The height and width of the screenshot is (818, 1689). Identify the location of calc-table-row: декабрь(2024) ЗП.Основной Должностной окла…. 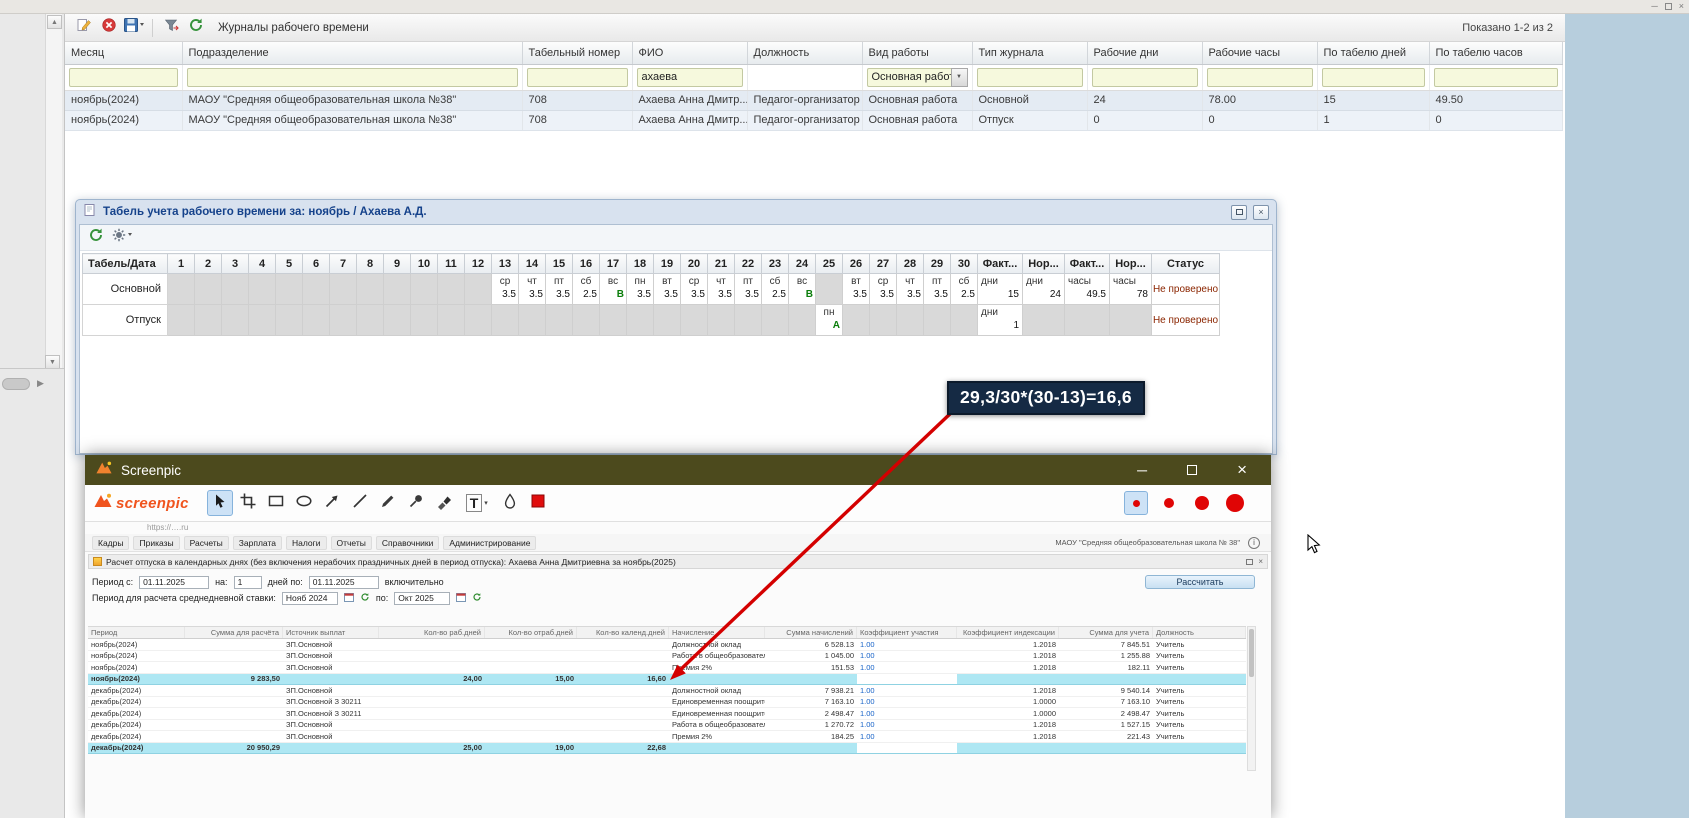
(667, 691).